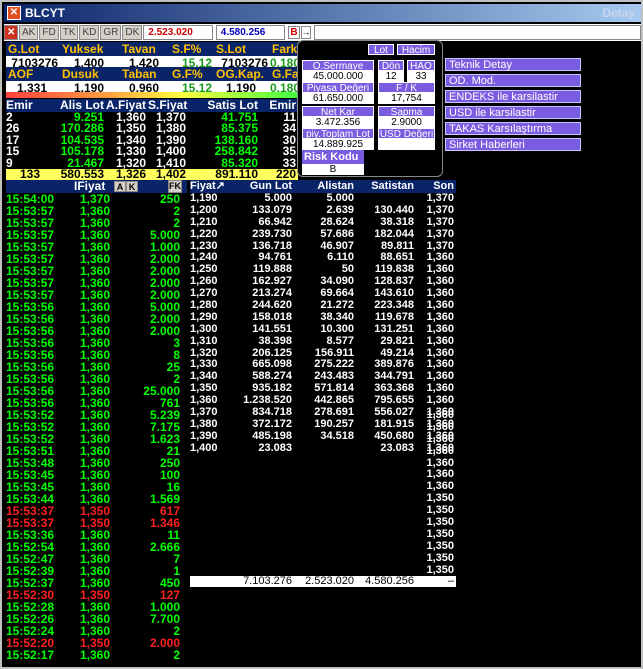  What do you see at coordinates (164, 643) in the screenshot?
I see `trade-lot: 2.000` at bounding box center [164, 643].